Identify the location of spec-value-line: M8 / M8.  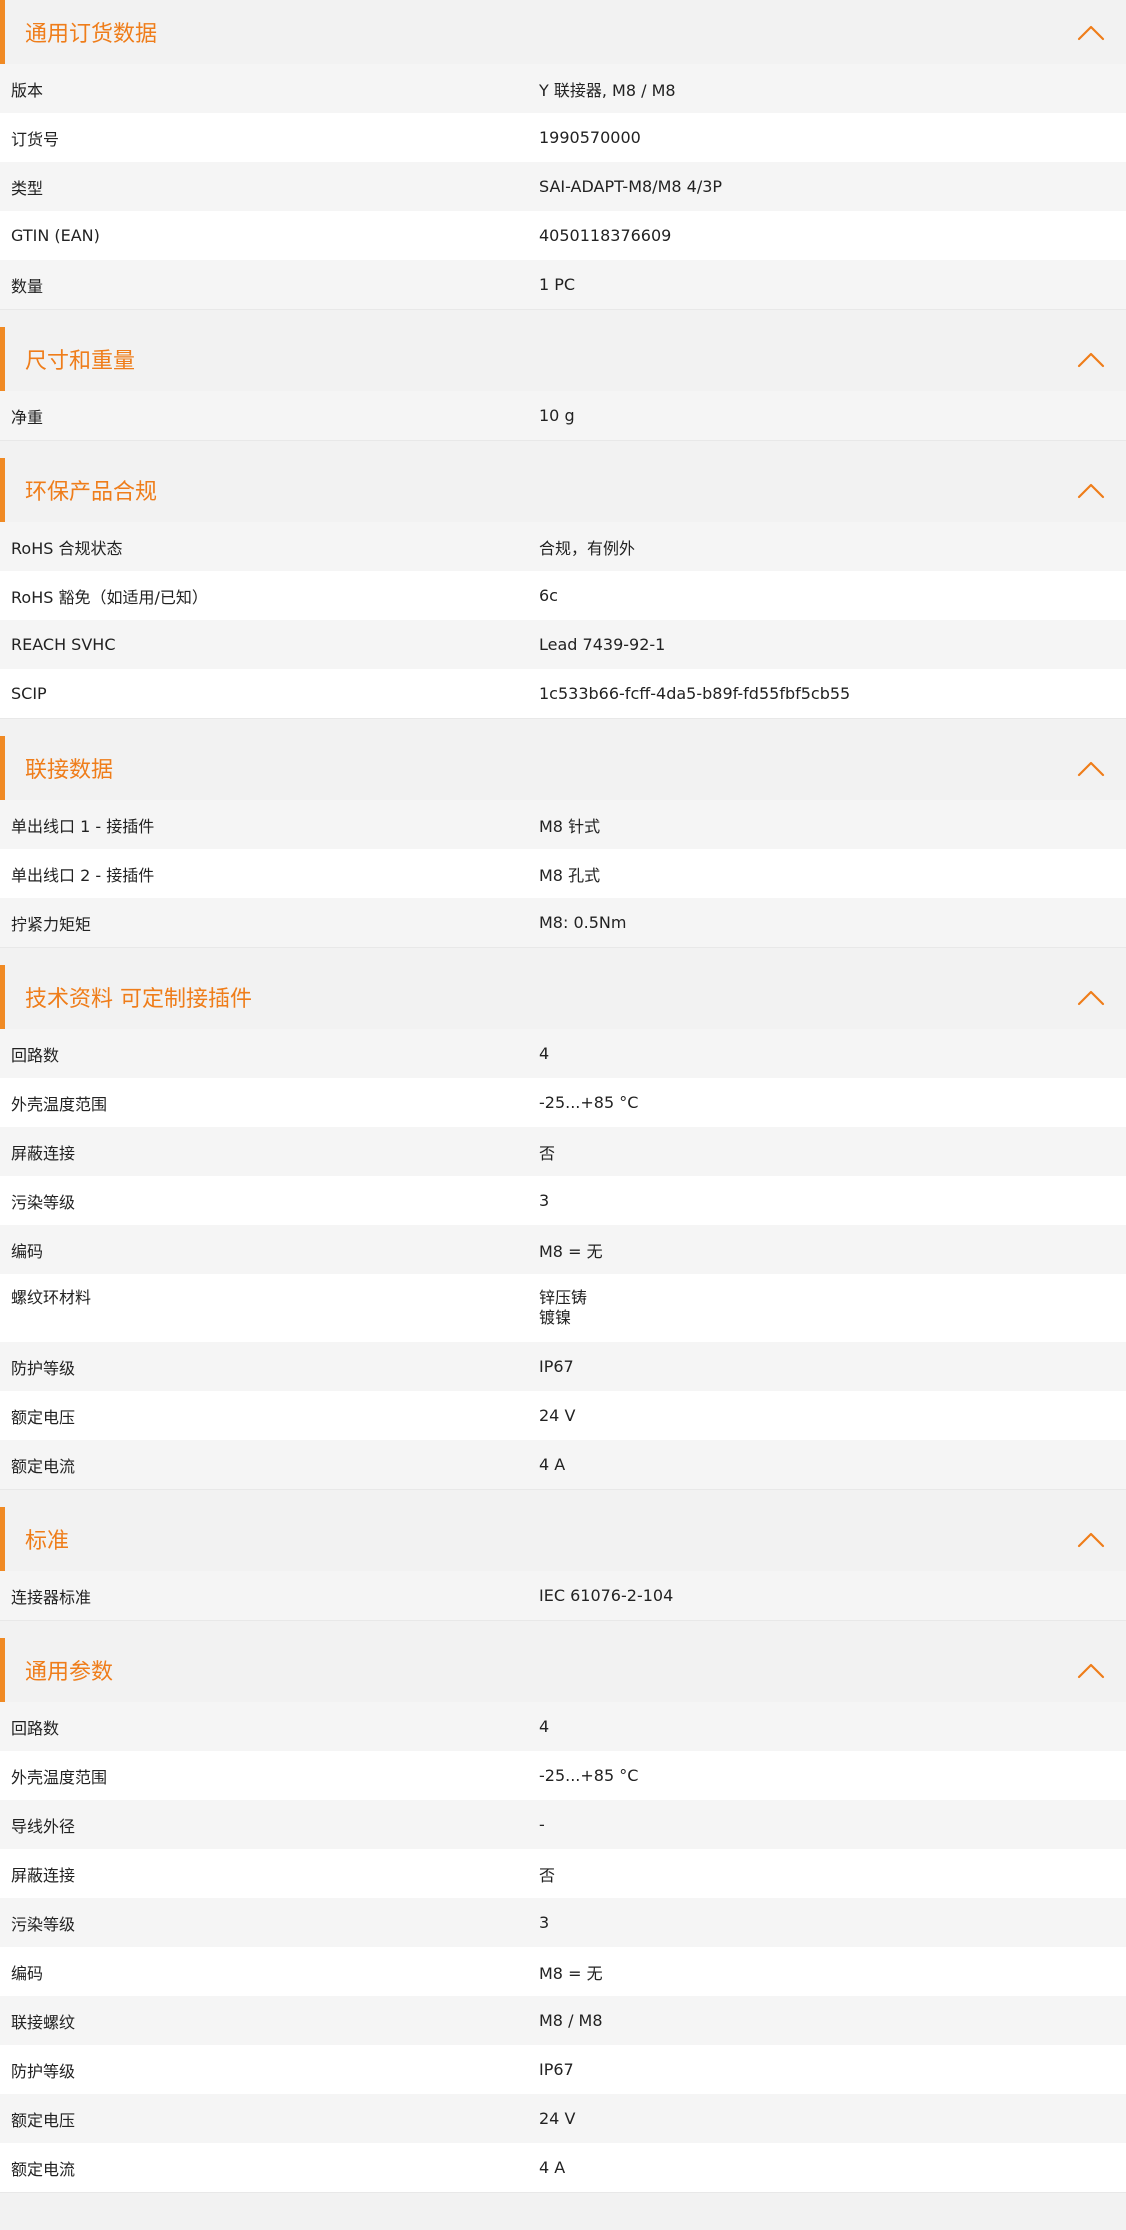
(571, 2020).